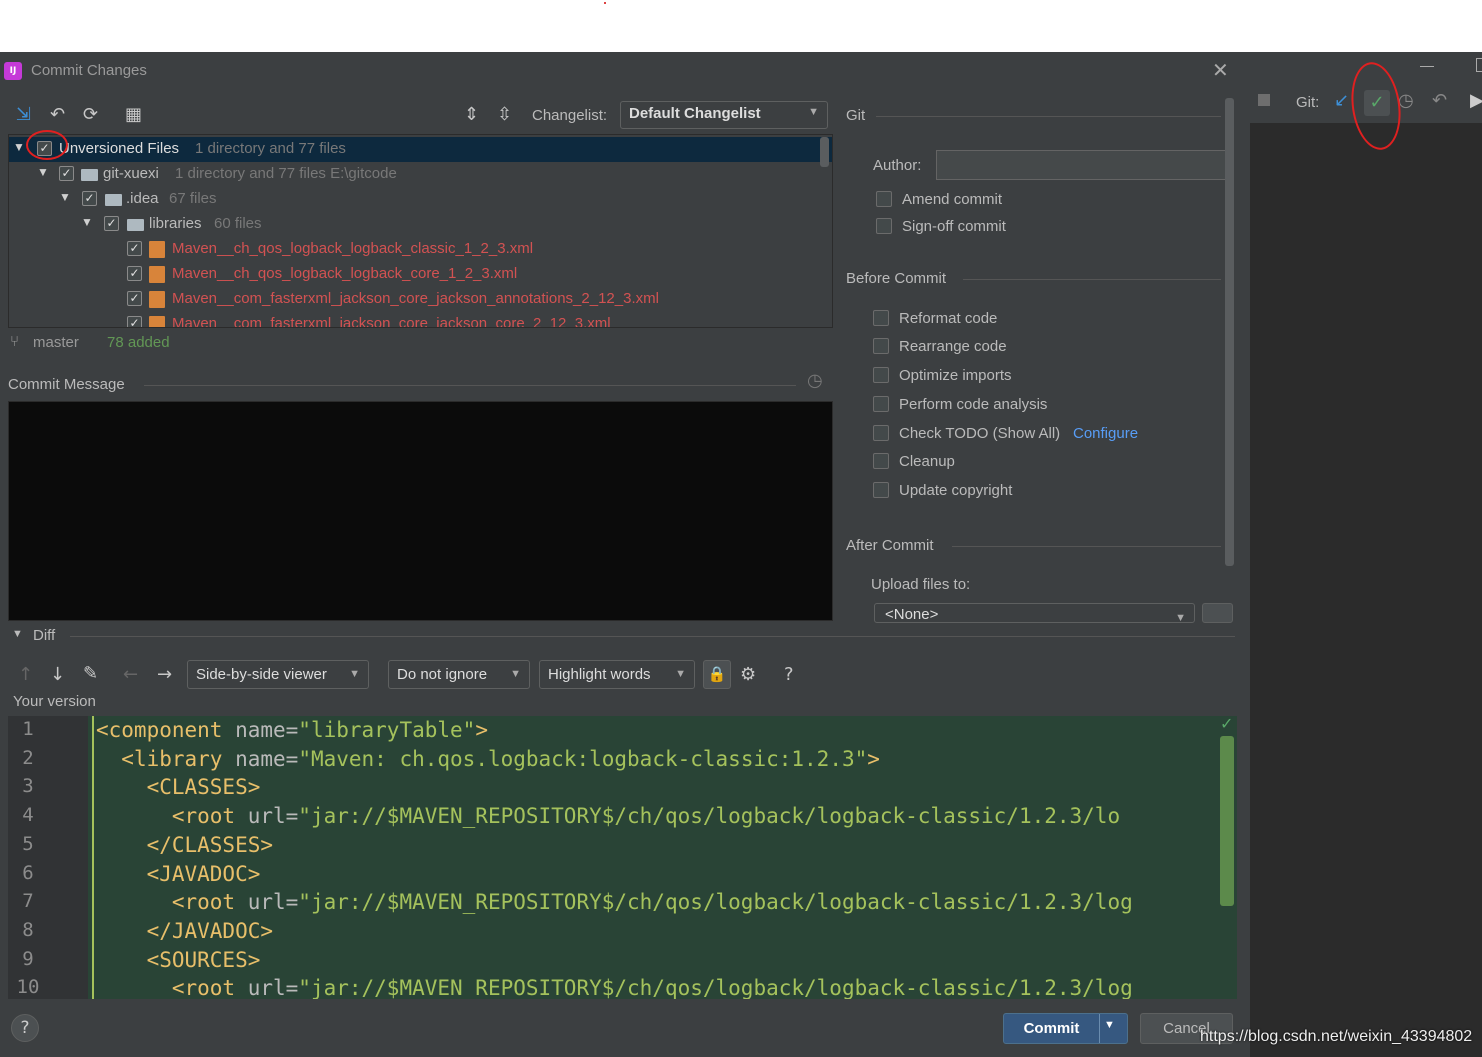 The height and width of the screenshot is (1057, 1482). Describe the element at coordinates (881, 318) in the screenshot. I see `reformat-checkbox` at that location.